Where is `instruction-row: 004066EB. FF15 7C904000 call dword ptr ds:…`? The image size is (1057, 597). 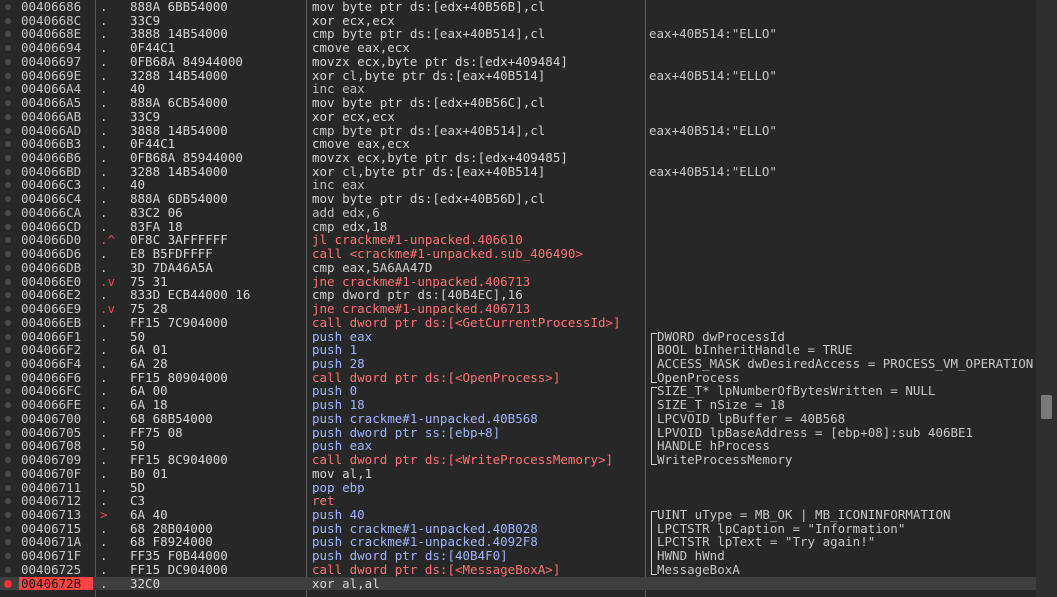
instruction-row: 004066EB. FF15 7C904000 call dword ptr ds:… is located at coordinates (518, 323).